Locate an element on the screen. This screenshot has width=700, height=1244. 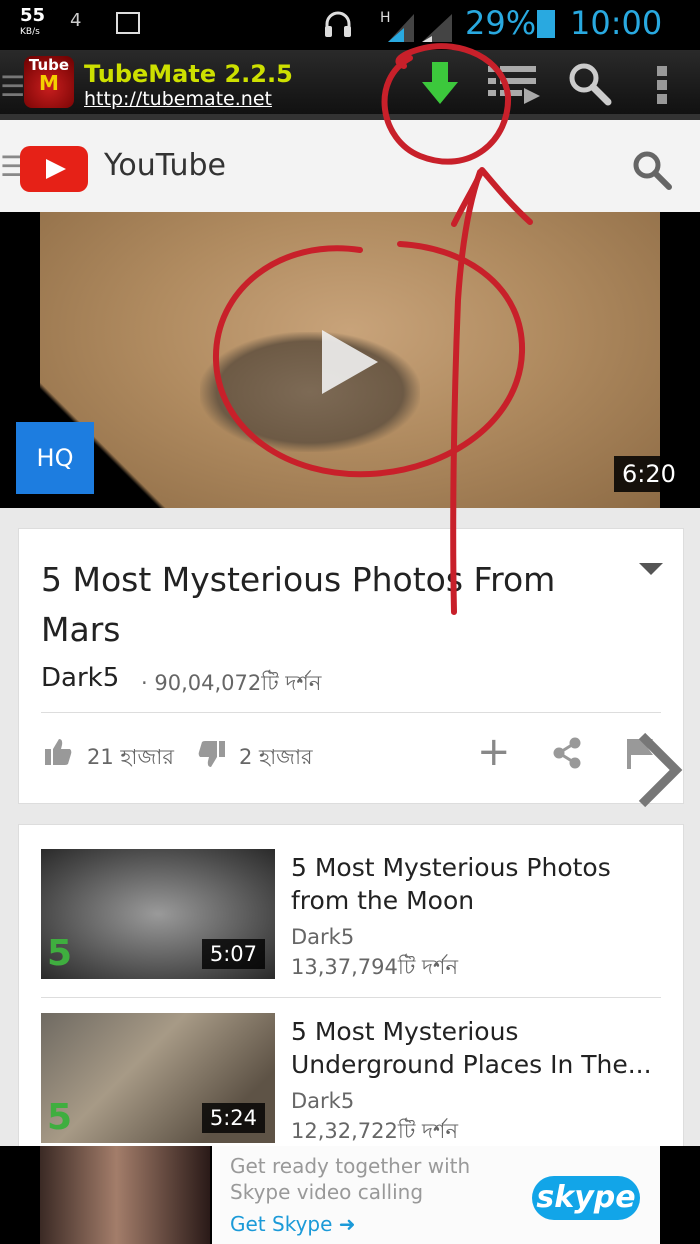
related-views: 13,37,794টি দর্শন is located at coordinates (374, 967).